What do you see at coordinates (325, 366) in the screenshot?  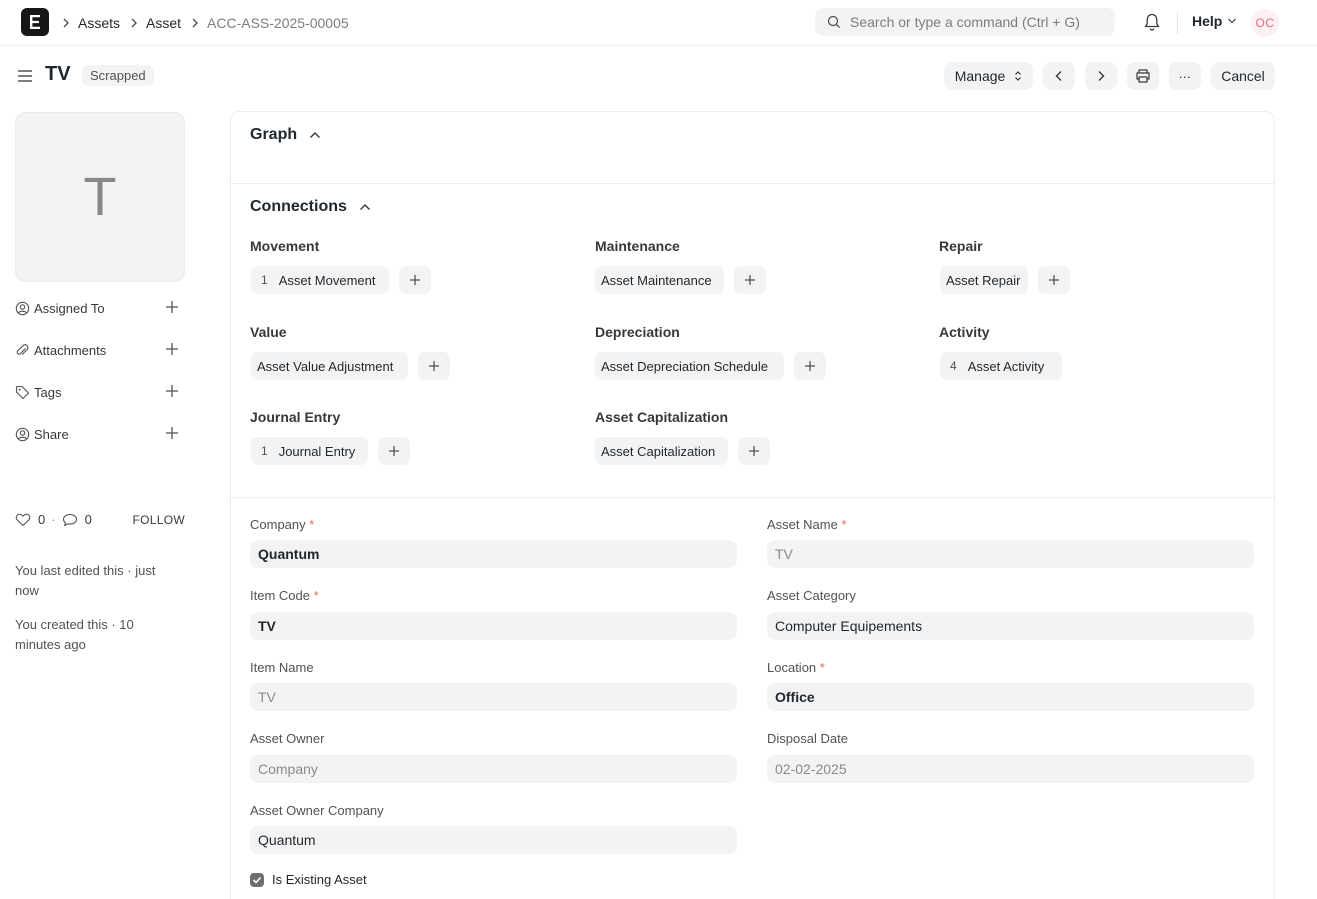 I see `connection-doc-label: Asset Value Adjustment` at bounding box center [325, 366].